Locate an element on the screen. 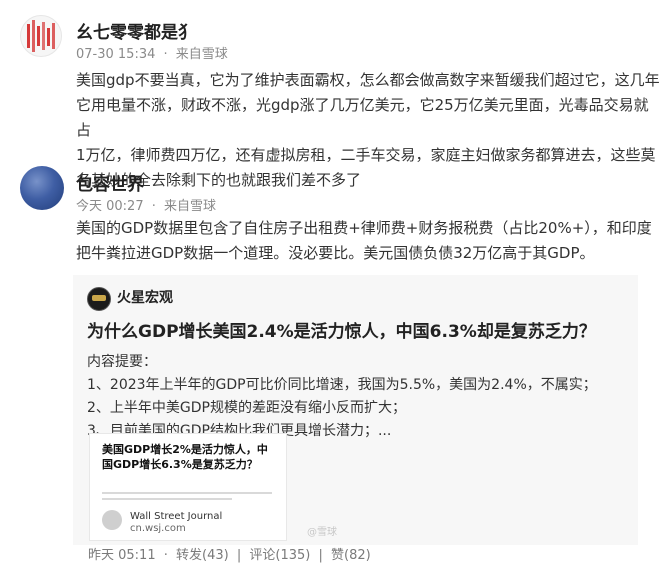  repost-button: 转发(43) is located at coordinates (202, 555).